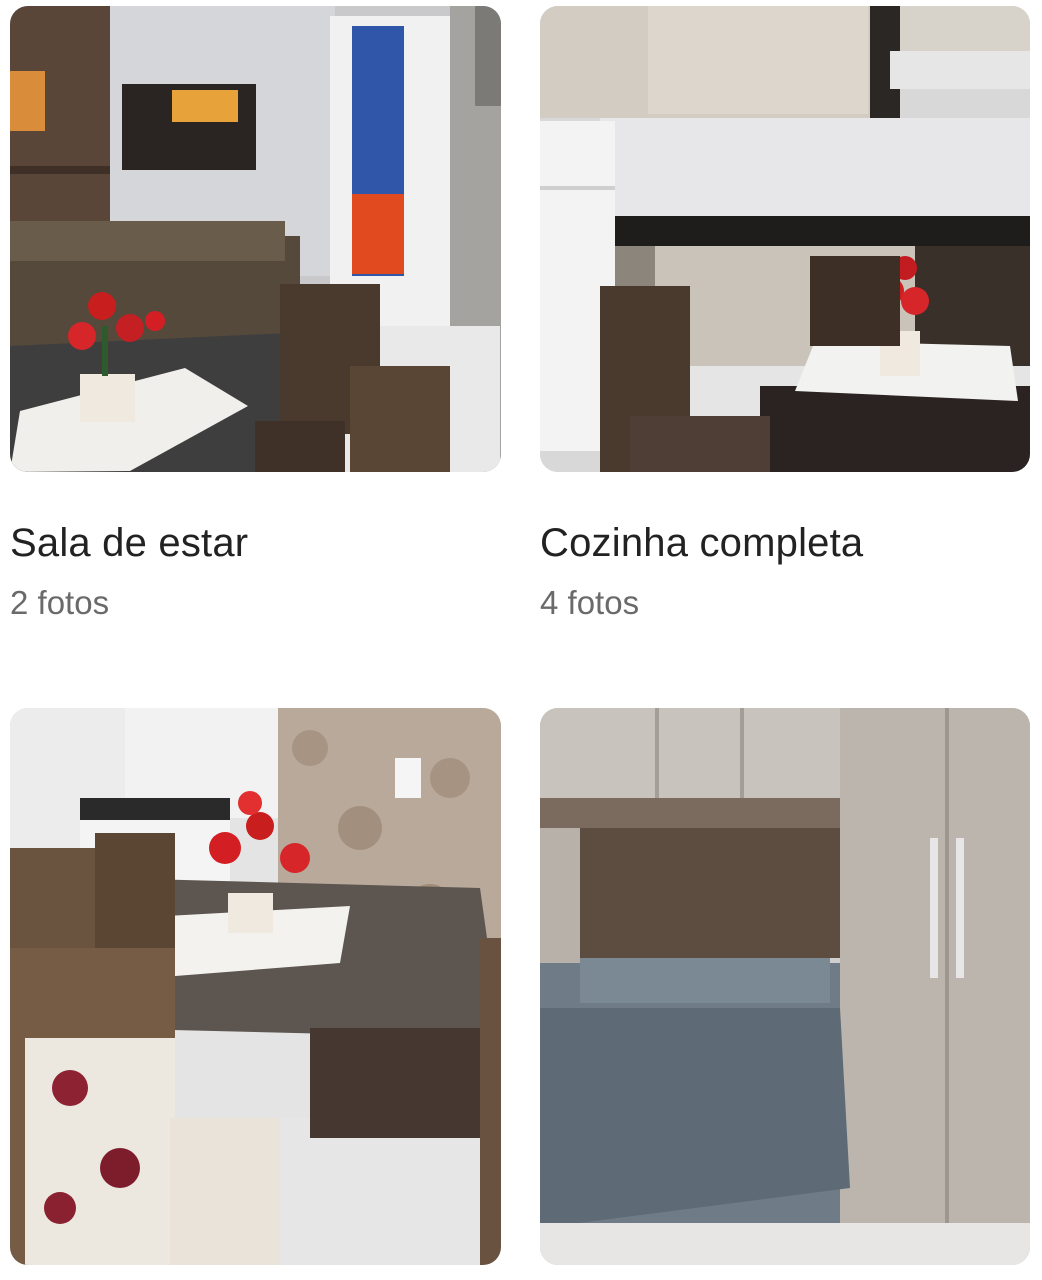 The width and height of the screenshot is (1042, 1280). What do you see at coordinates (590, 602) in the screenshot?
I see `photo-count: 4 fotos` at bounding box center [590, 602].